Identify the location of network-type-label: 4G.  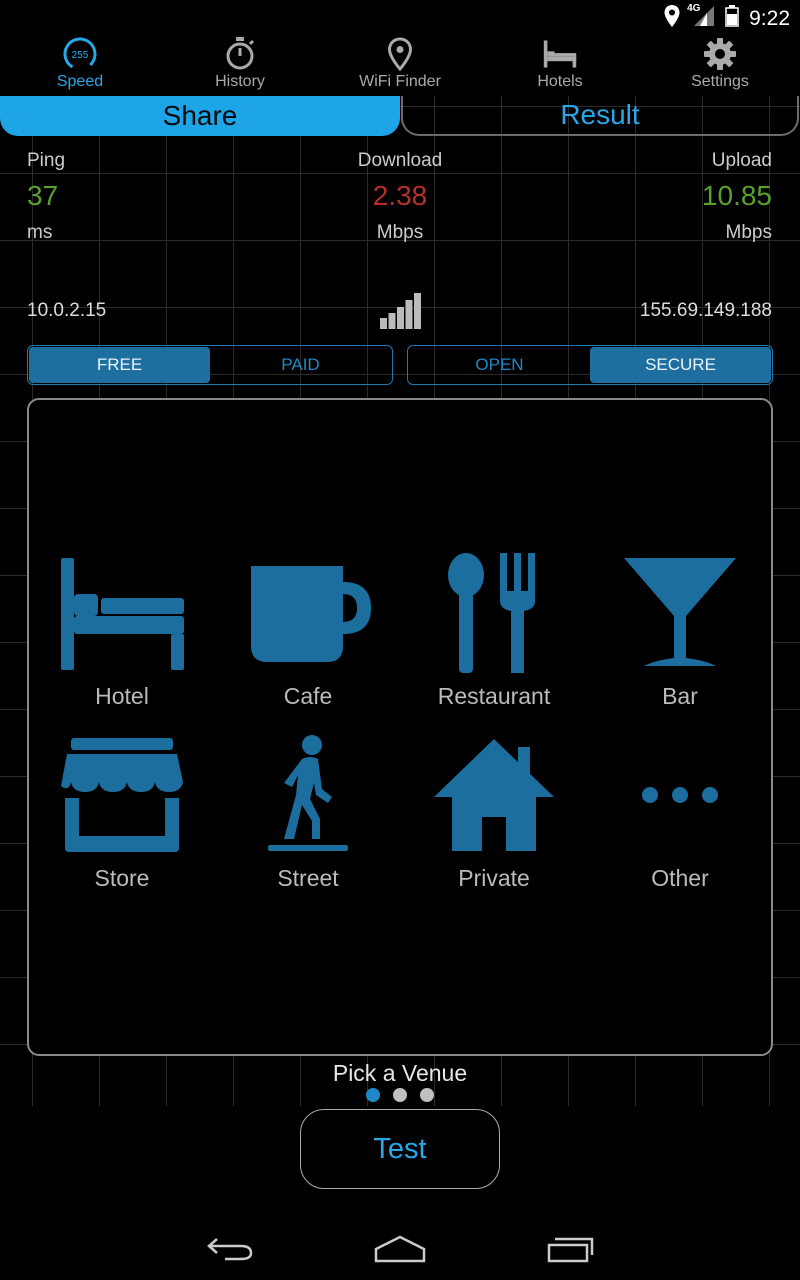
(694, 8).